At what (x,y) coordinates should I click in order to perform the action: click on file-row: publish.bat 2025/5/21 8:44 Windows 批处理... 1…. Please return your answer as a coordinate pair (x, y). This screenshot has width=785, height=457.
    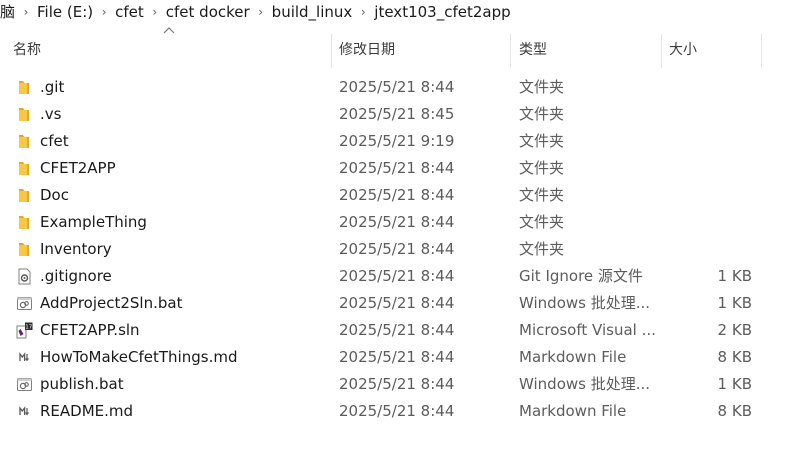
    Looking at the image, I should click on (392, 384).